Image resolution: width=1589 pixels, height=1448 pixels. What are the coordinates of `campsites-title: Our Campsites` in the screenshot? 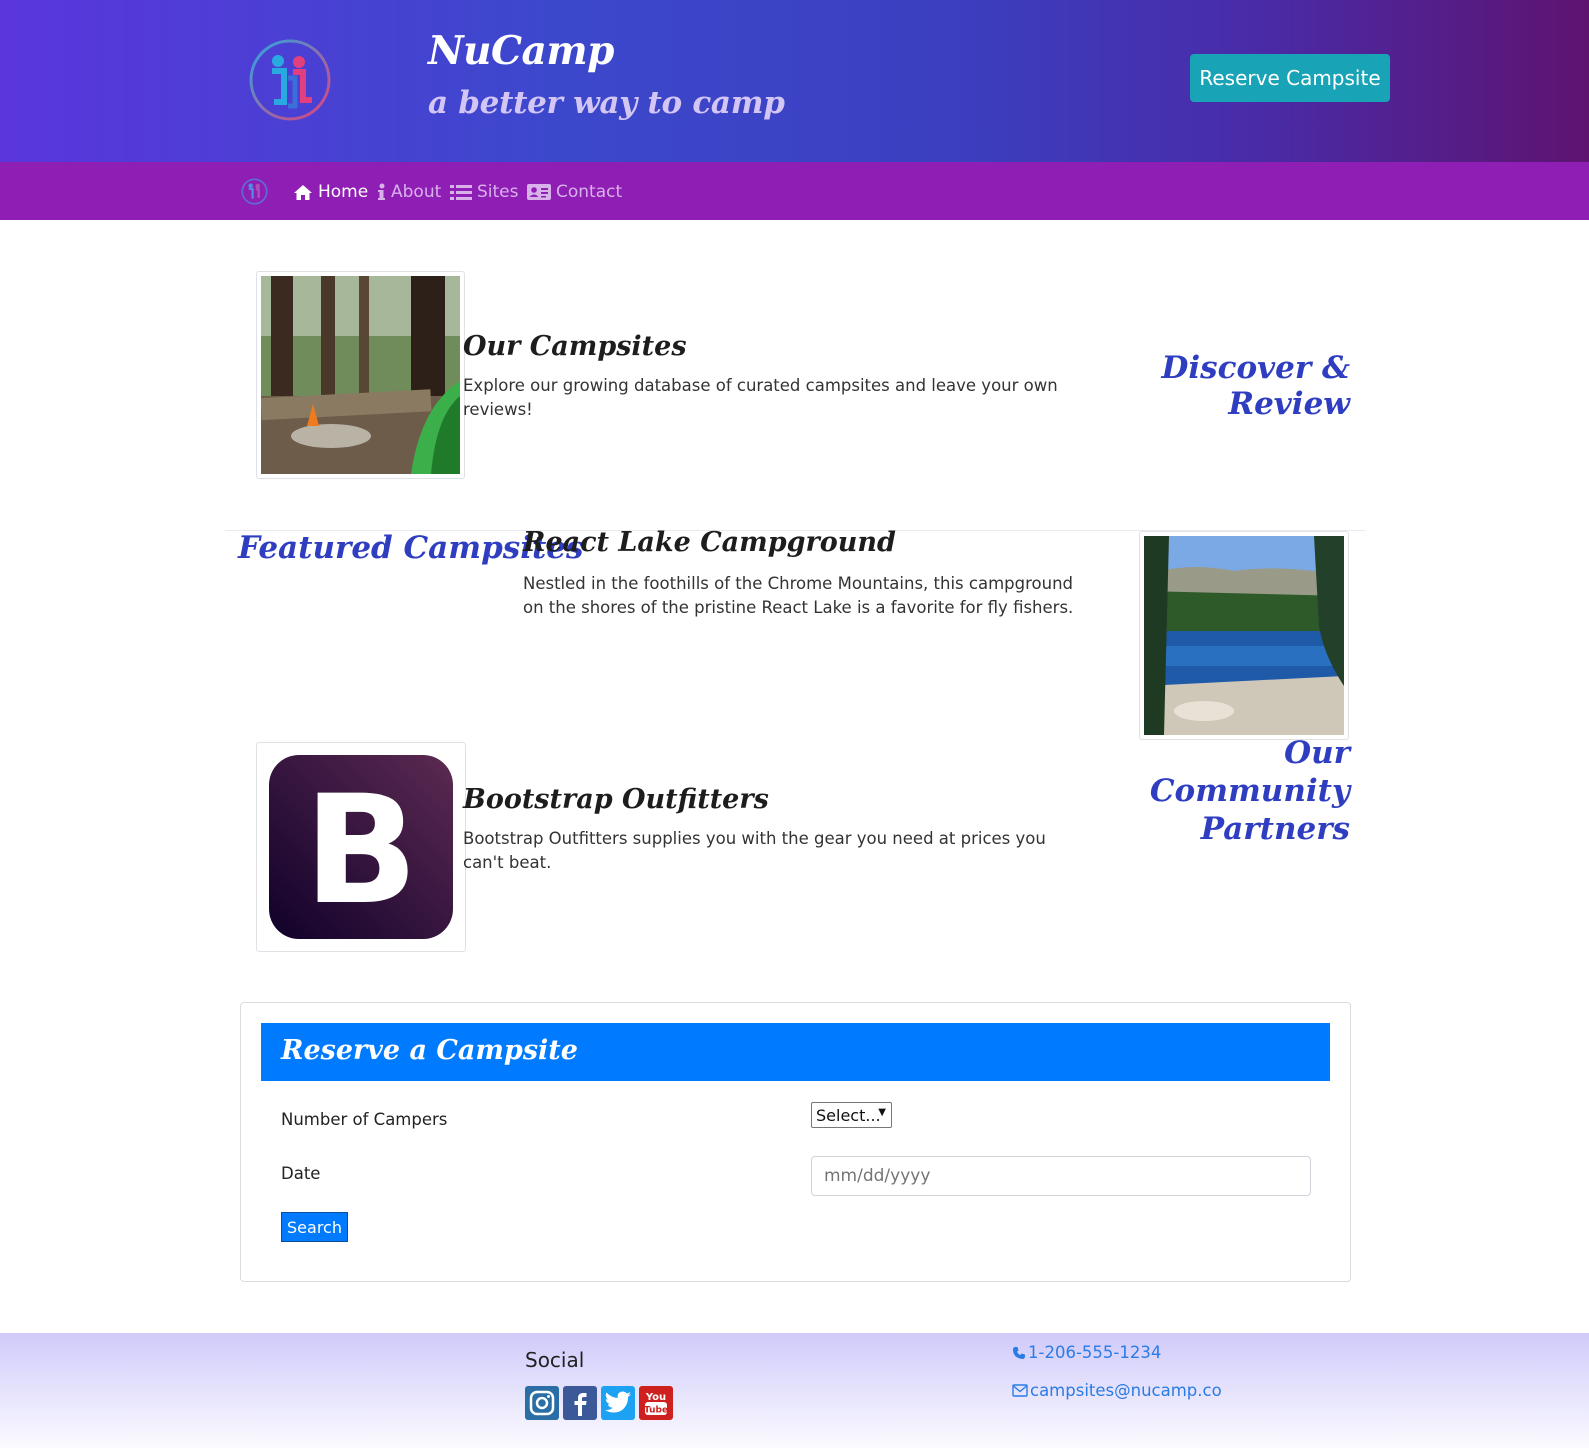 It's located at (575, 346).